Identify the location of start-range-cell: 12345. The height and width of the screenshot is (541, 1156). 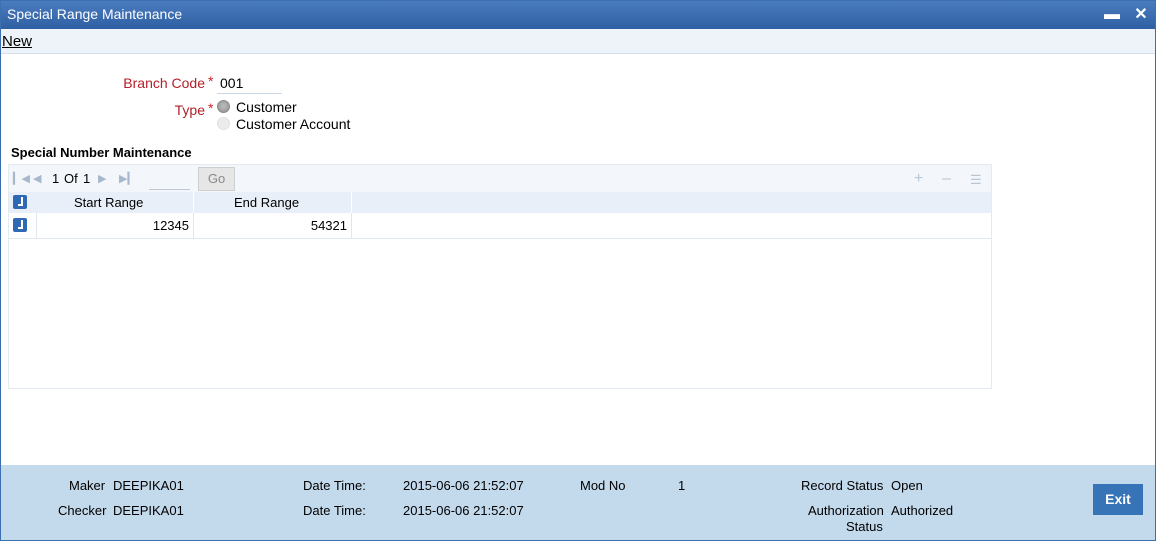
(115, 225).